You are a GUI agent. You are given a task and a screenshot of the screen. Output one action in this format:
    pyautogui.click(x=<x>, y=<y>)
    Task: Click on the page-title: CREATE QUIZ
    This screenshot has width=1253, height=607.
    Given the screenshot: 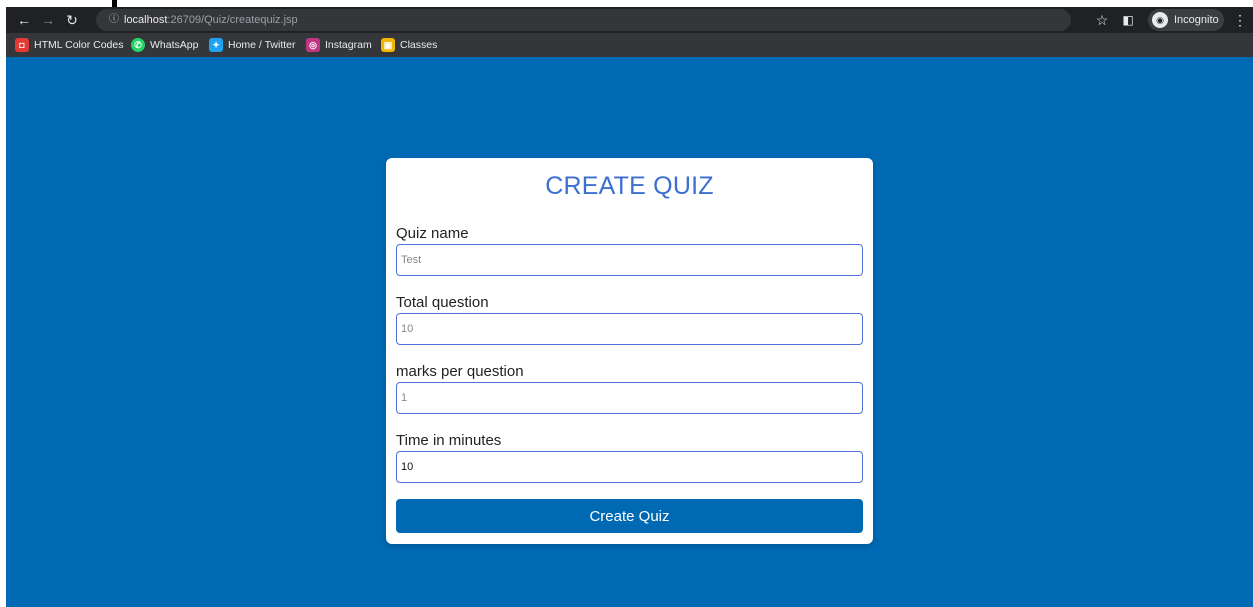 What is the action you would take?
    pyautogui.click(x=629, y=186)
    